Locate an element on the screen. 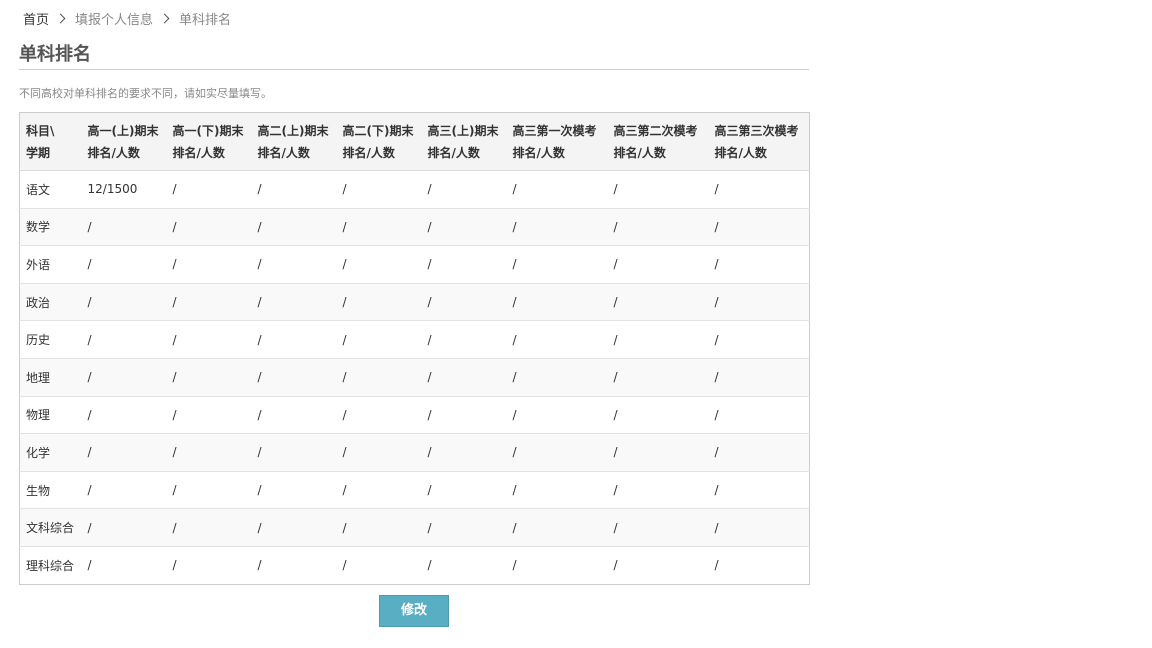 Image resolution: width=1152 pixels, height=648 pixels. breadcrumb-parent-link: 填报个人信息 is located at coordinates (114, 18).